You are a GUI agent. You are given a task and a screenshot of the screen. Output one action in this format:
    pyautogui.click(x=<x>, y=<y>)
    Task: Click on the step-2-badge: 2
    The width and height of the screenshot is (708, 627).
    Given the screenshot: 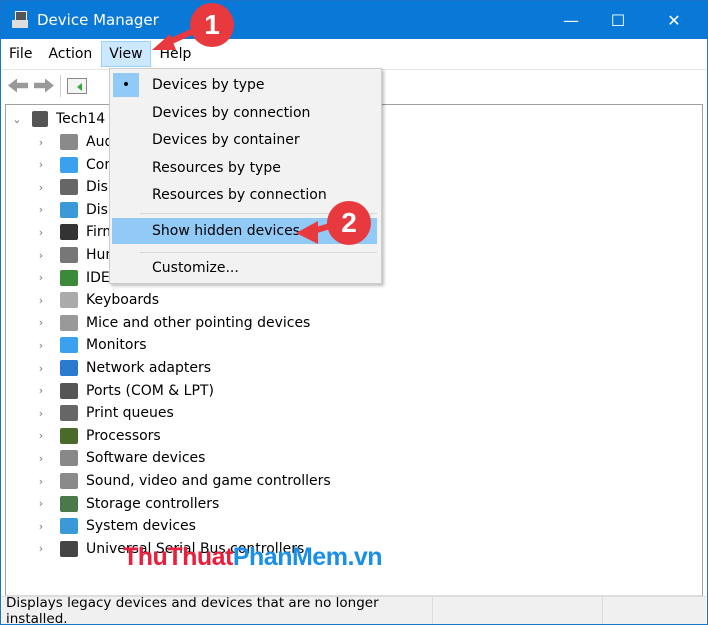 What is the action you would take?
    pyautogui.click(x=349, y=223)
    